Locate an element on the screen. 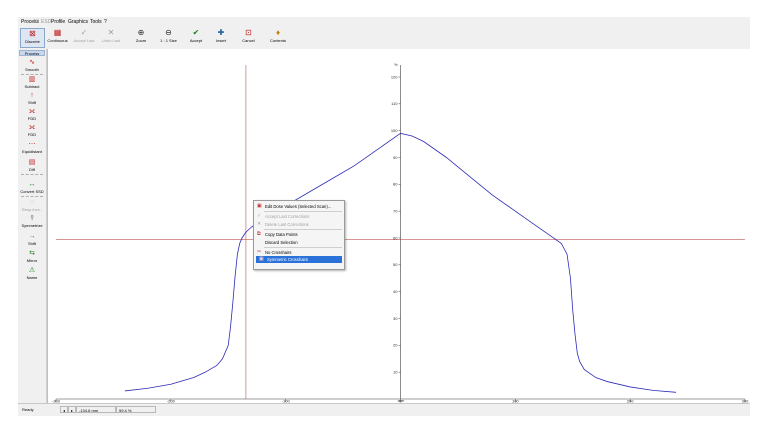  context-item-label: Delete Last Corrections is located at coordinates (287, 224).